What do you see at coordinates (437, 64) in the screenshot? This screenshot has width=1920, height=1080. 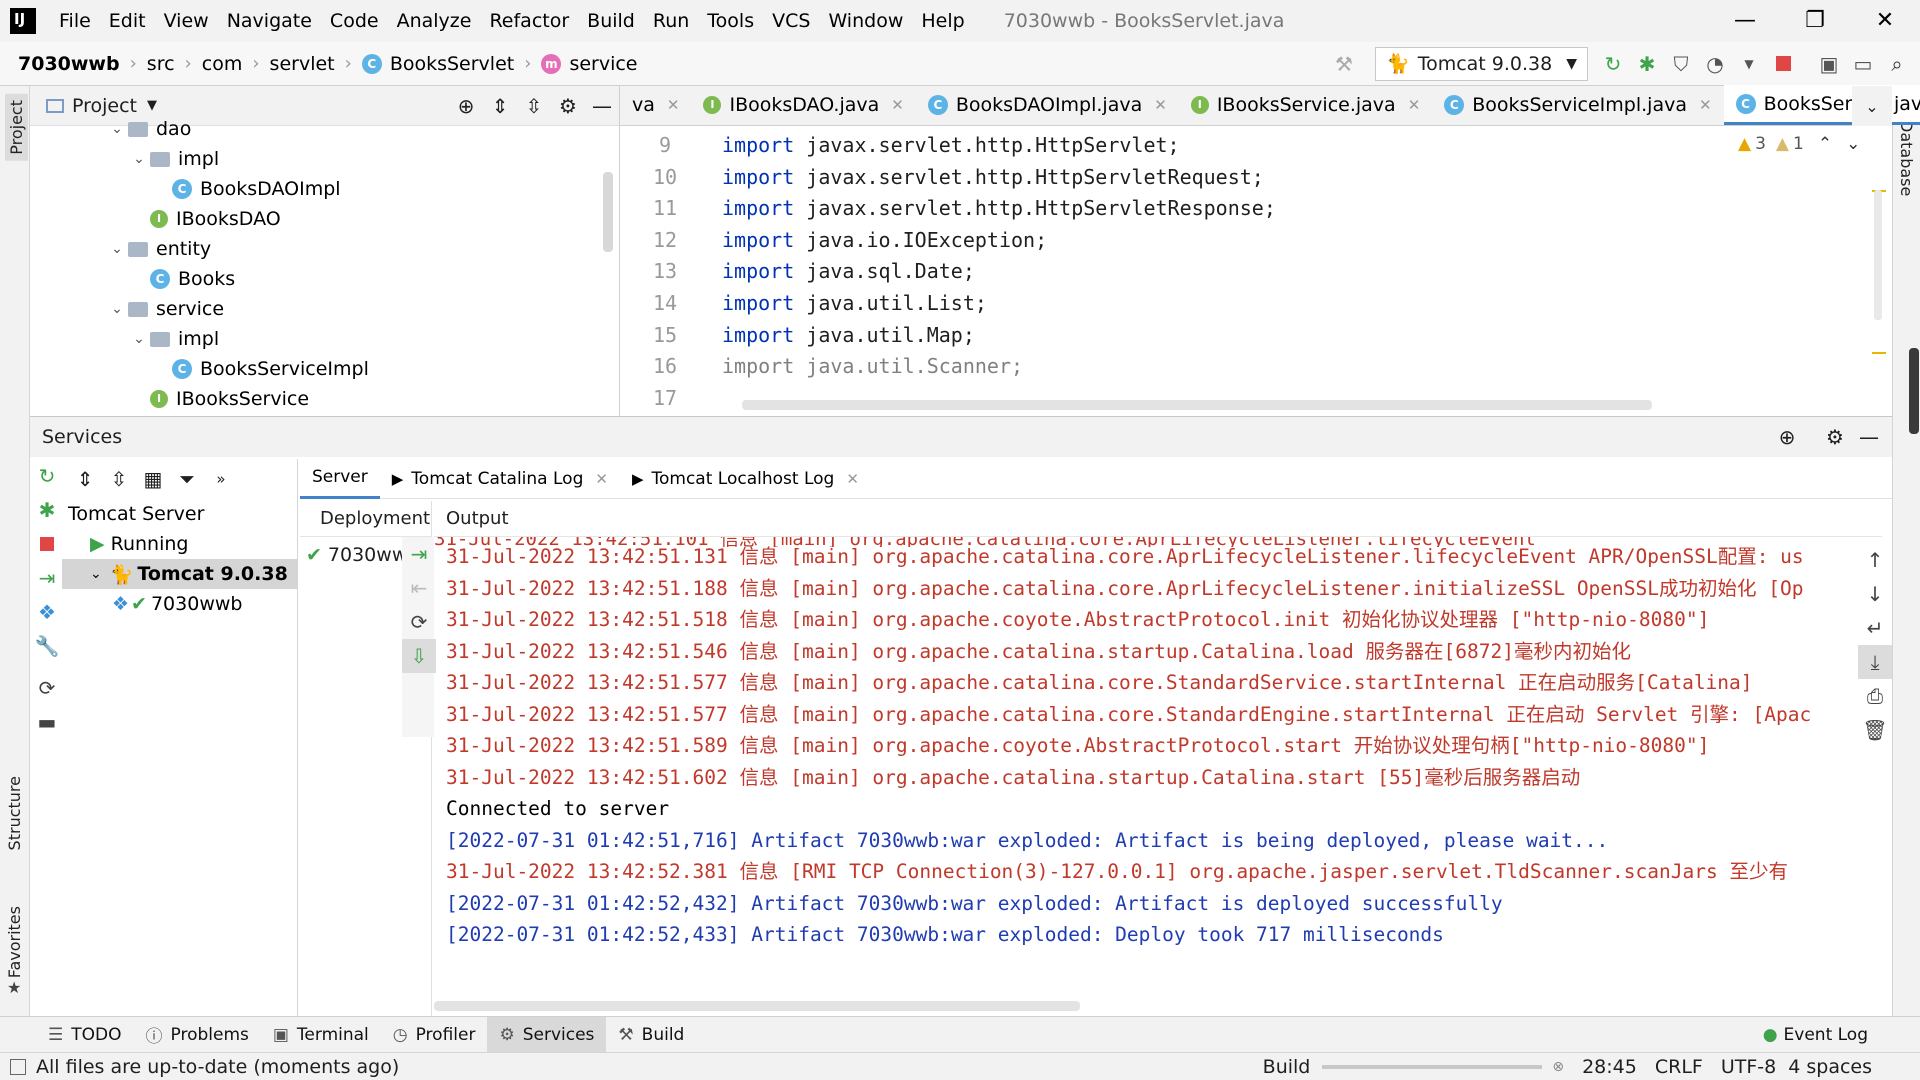 I see `breadcrumb-class: C BooksServlet` at bounding box center [437, 64].